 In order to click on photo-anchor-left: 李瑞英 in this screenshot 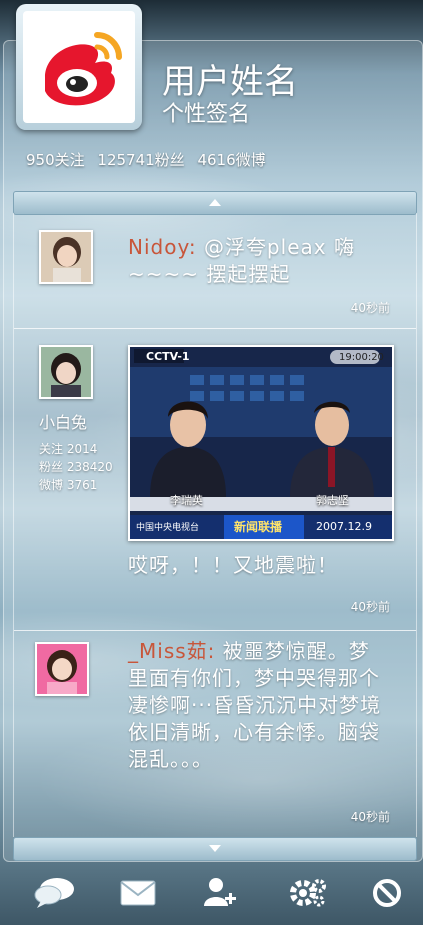, I will do `click(186, 500)`.